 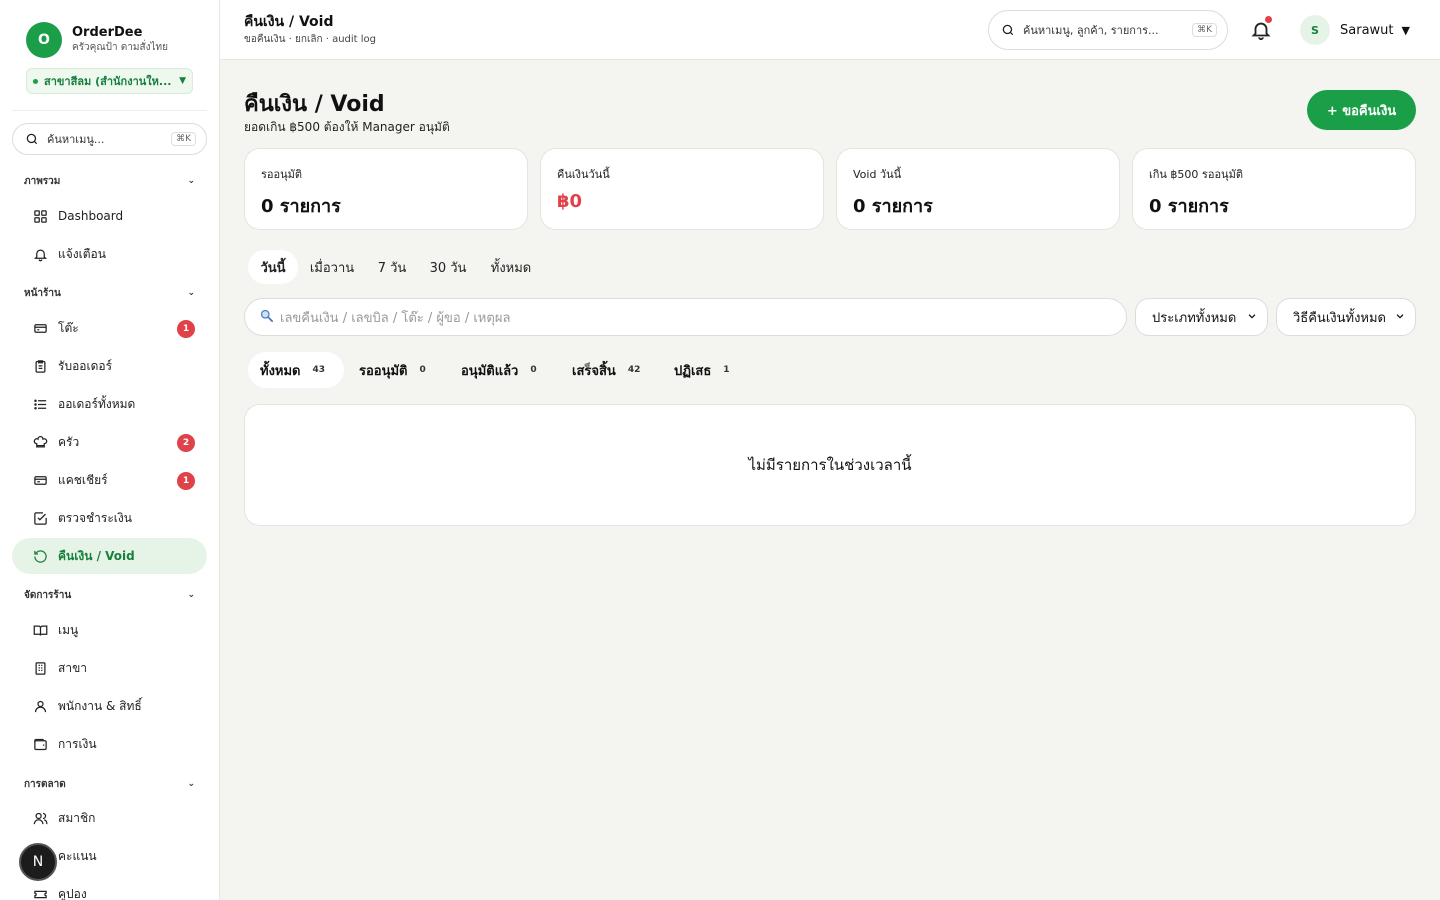 I want to click on sidebar-item-menu: เมนู, so click(x=109, y=630).